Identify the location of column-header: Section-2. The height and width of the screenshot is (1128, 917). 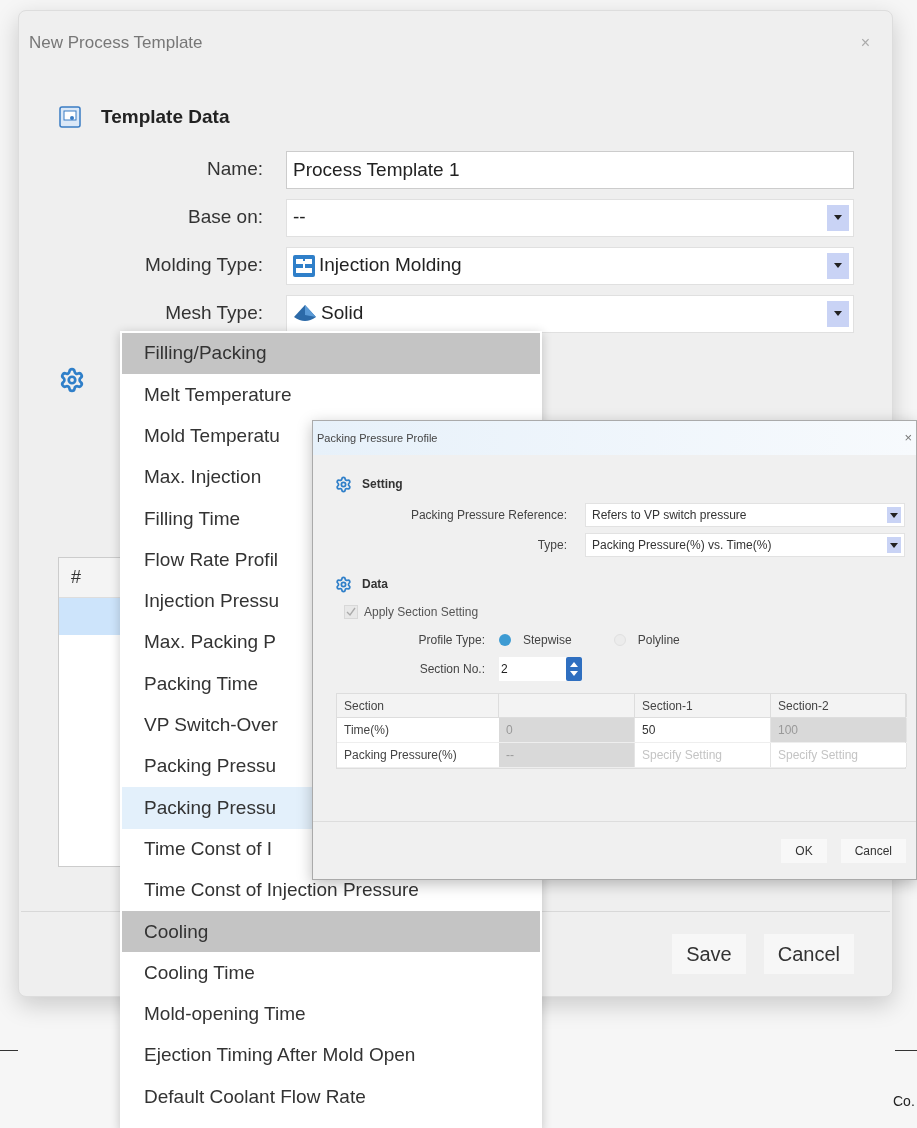
(803, 706).